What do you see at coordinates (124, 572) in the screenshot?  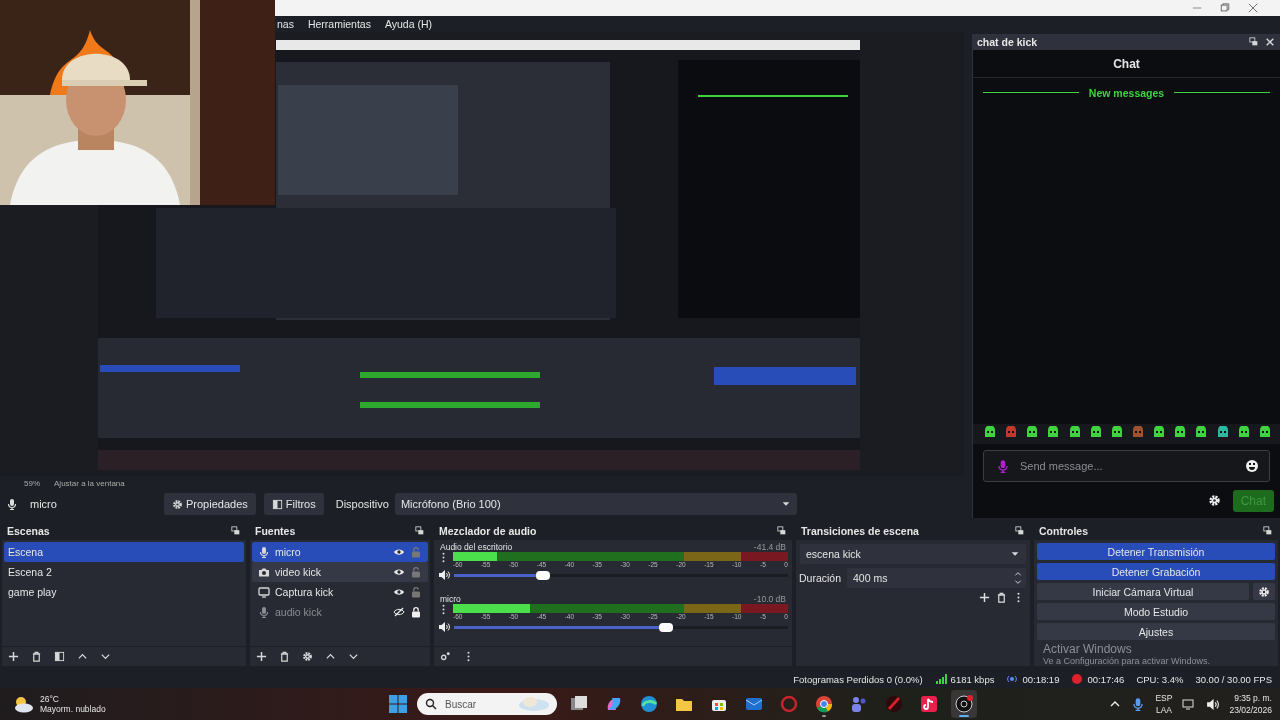 I see `scene-item: Escena 2` at bounding box center [124, 572].